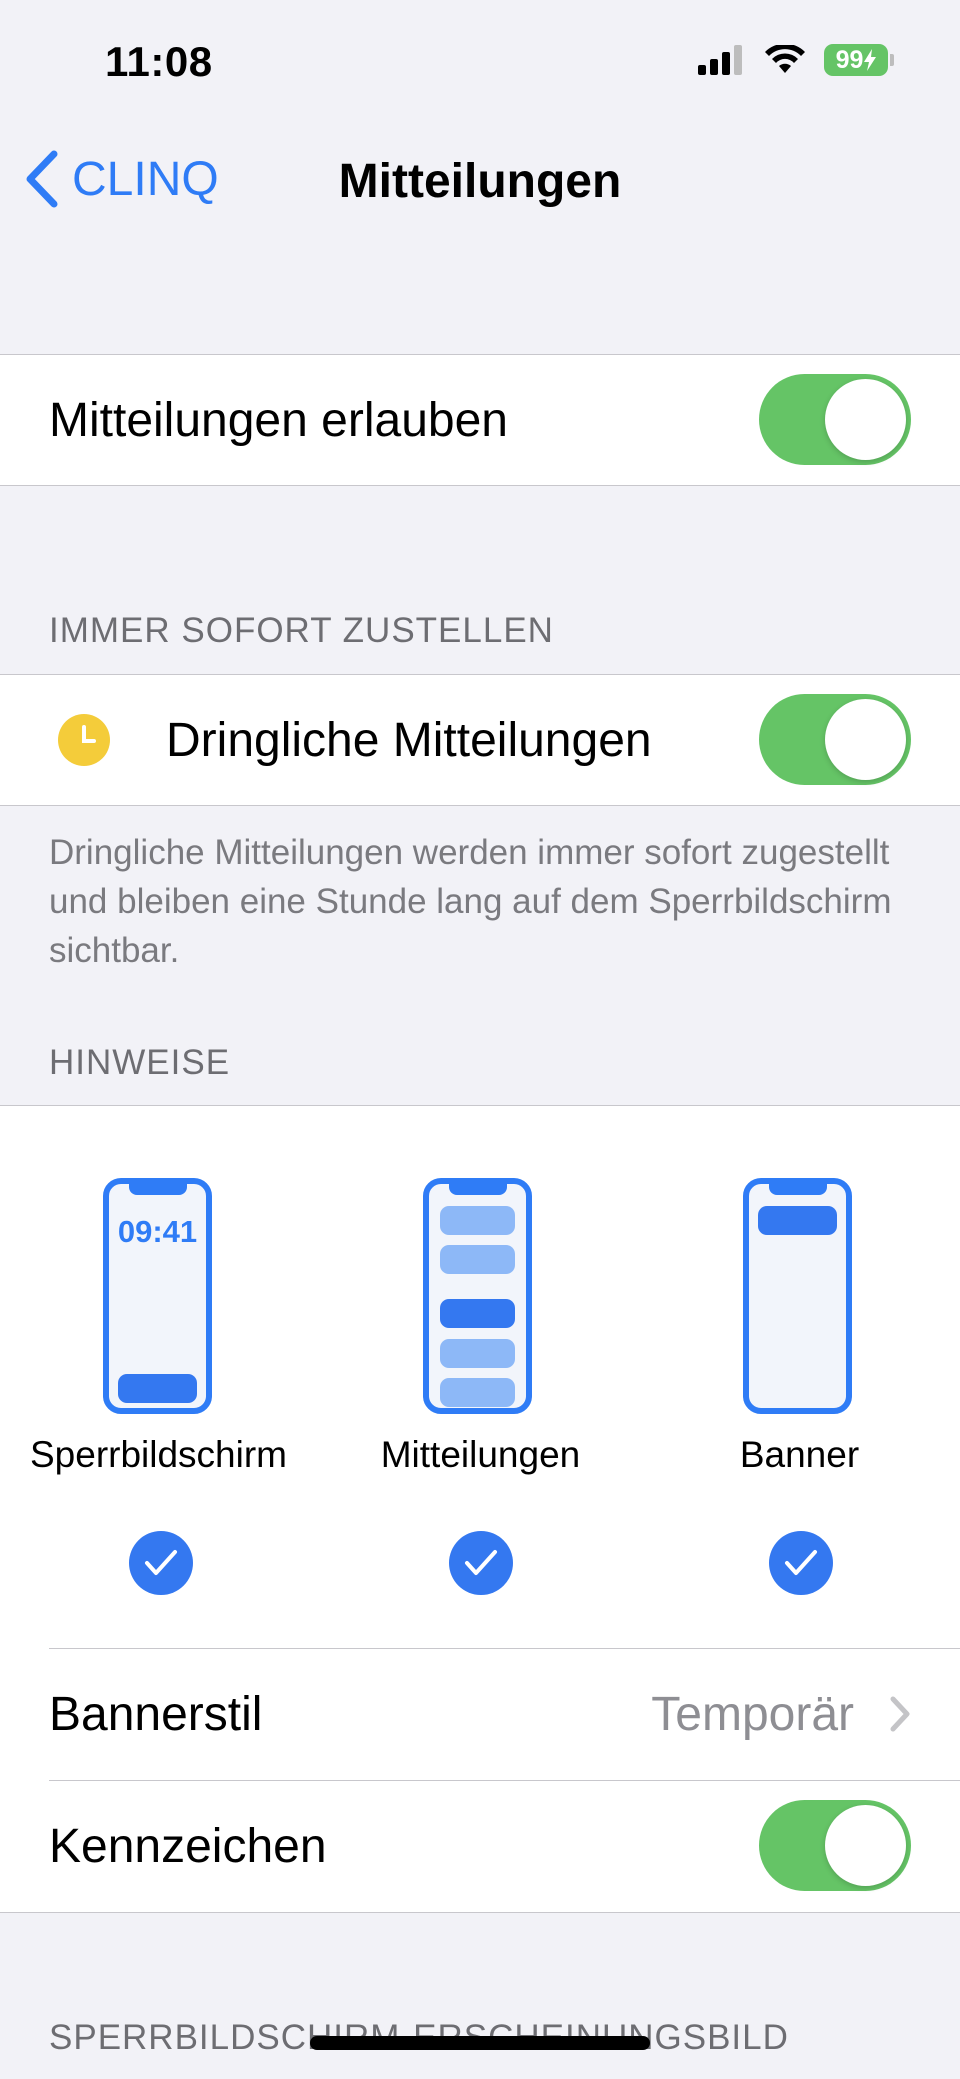  I want to click on time-sensitive-toggle, so click(835, 739).